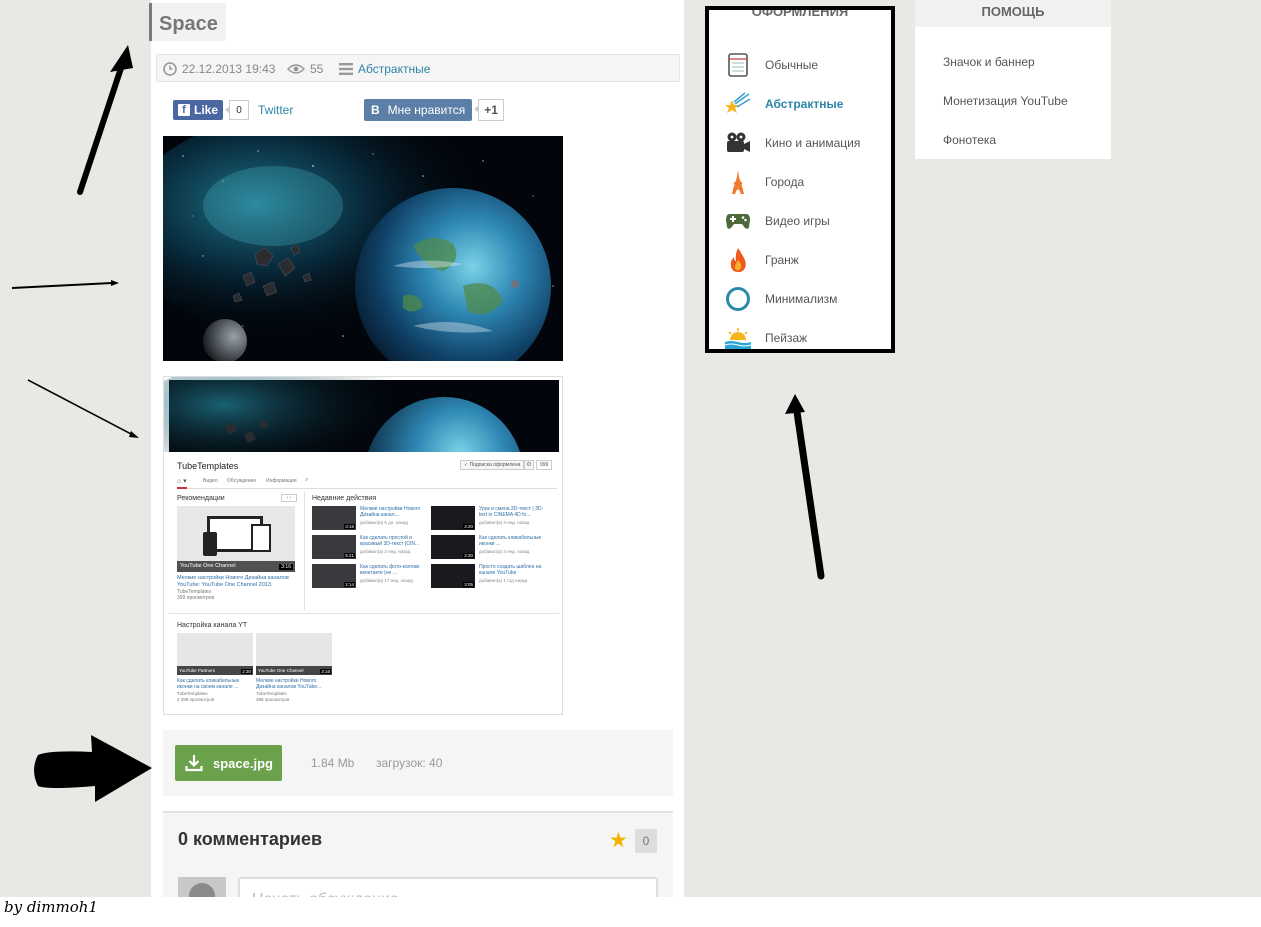 The width and height of the screenshot is (1261, 927). What do you see at coordinates (805, 487) in the screenshot?
I see `arrow-up-right` at bounding box center [805, 487].